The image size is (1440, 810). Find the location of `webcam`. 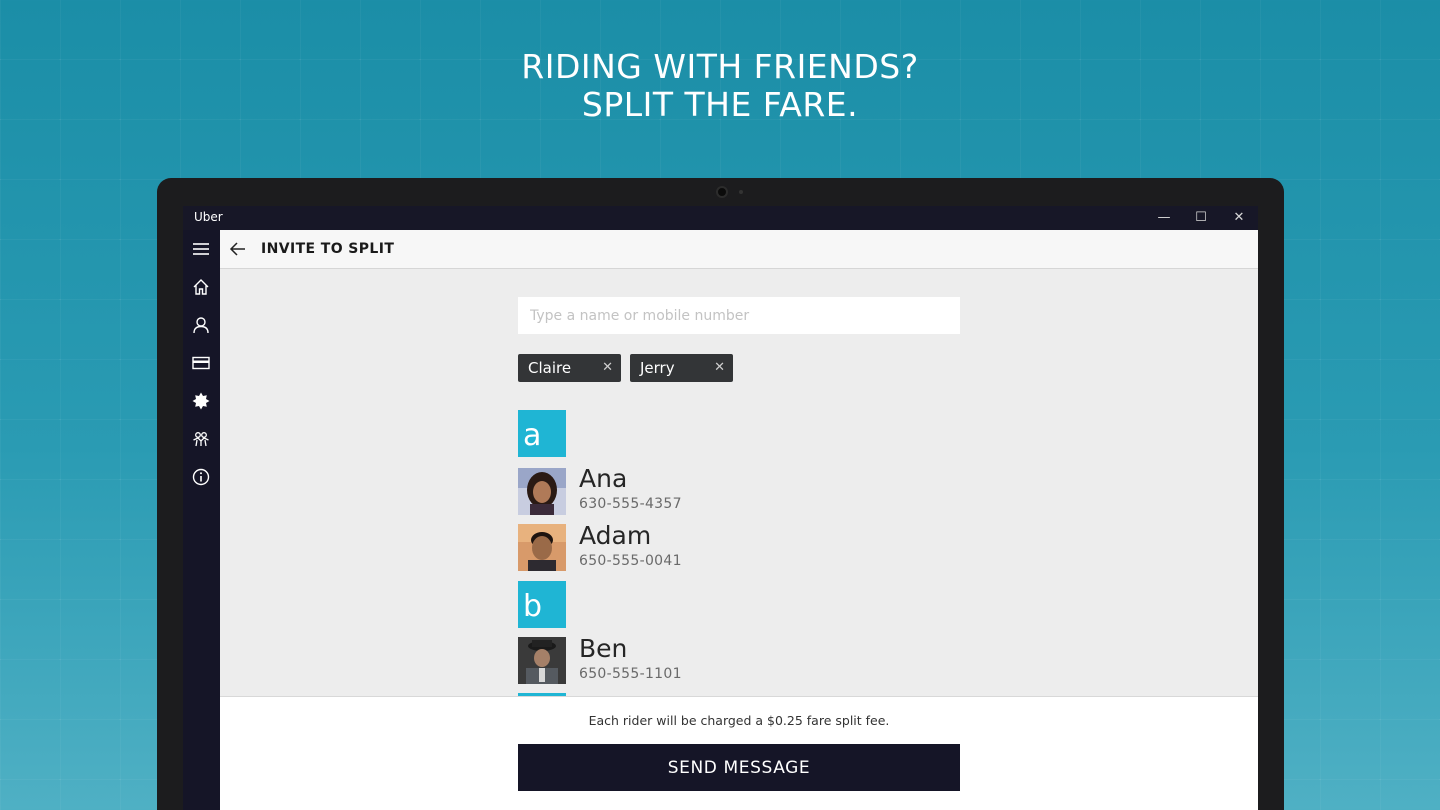

webcam is located at coordinates (722, 192).